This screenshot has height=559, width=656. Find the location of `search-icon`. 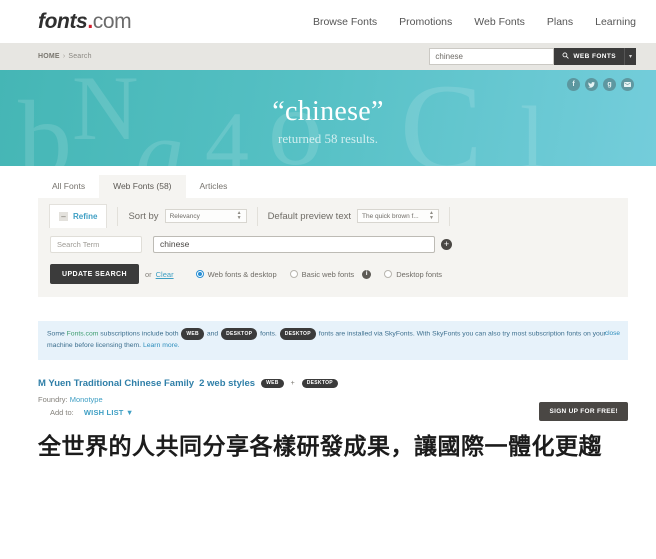

search-icon is located at coordinates (566, 56).